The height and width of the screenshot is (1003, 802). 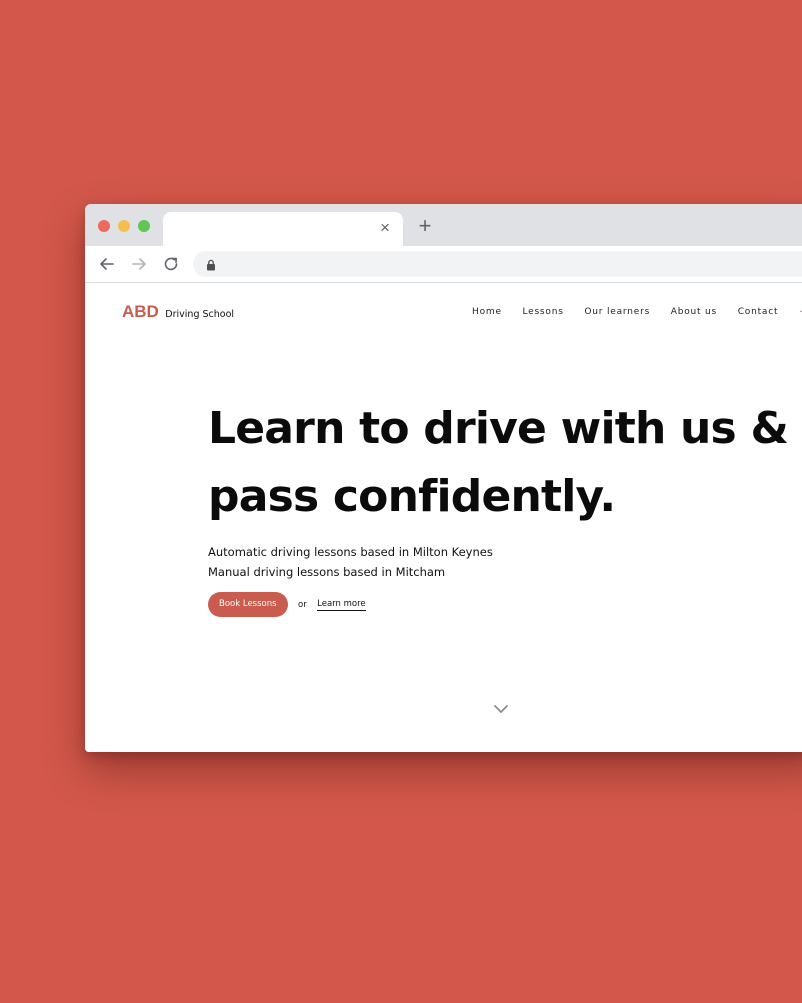 I want to click on reload-icon, so click(x=171, y=264).